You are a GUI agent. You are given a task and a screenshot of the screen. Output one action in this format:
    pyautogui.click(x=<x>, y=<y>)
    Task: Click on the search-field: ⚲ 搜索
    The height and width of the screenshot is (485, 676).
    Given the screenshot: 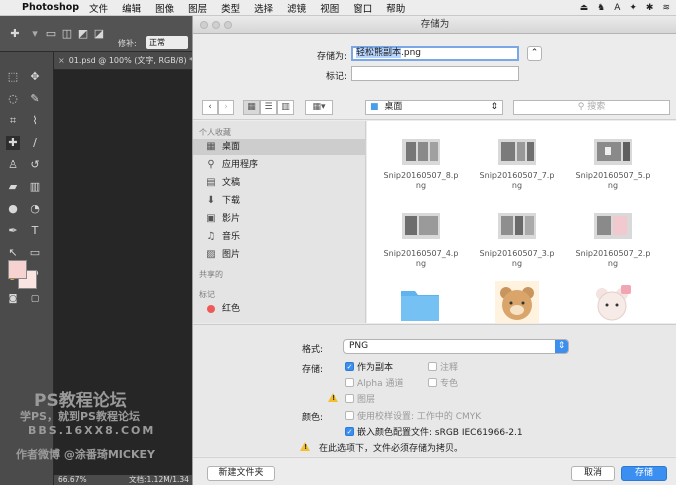 What is the action you would take?
    pyautogui.click(x=591, y=107)
    